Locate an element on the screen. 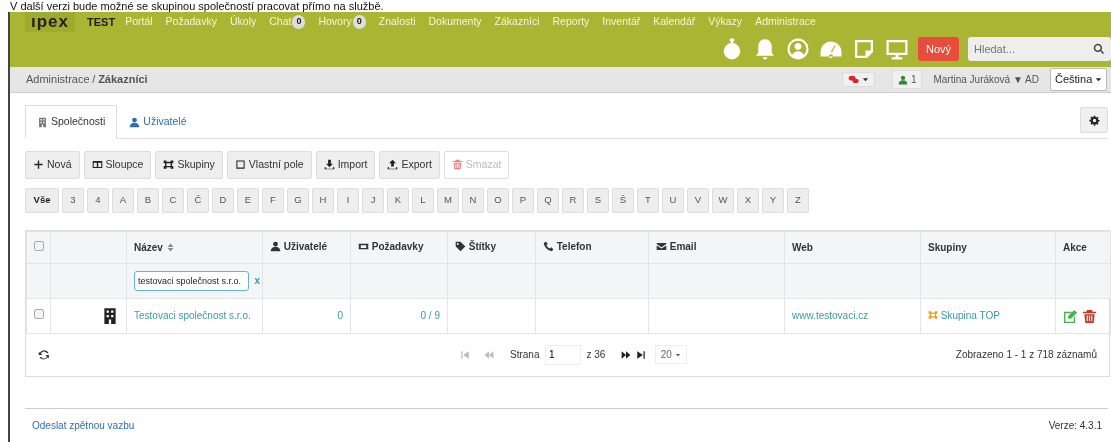 The width and height of the screenshot is (1111, 442). letter-filter-button: Č is located at coordinates (198, 200).